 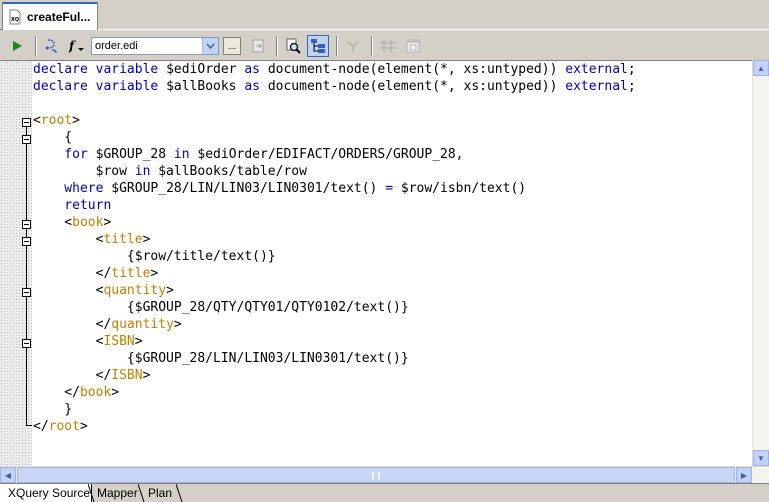 I want to click on code-line: </title>, so click(x=96, y=273).